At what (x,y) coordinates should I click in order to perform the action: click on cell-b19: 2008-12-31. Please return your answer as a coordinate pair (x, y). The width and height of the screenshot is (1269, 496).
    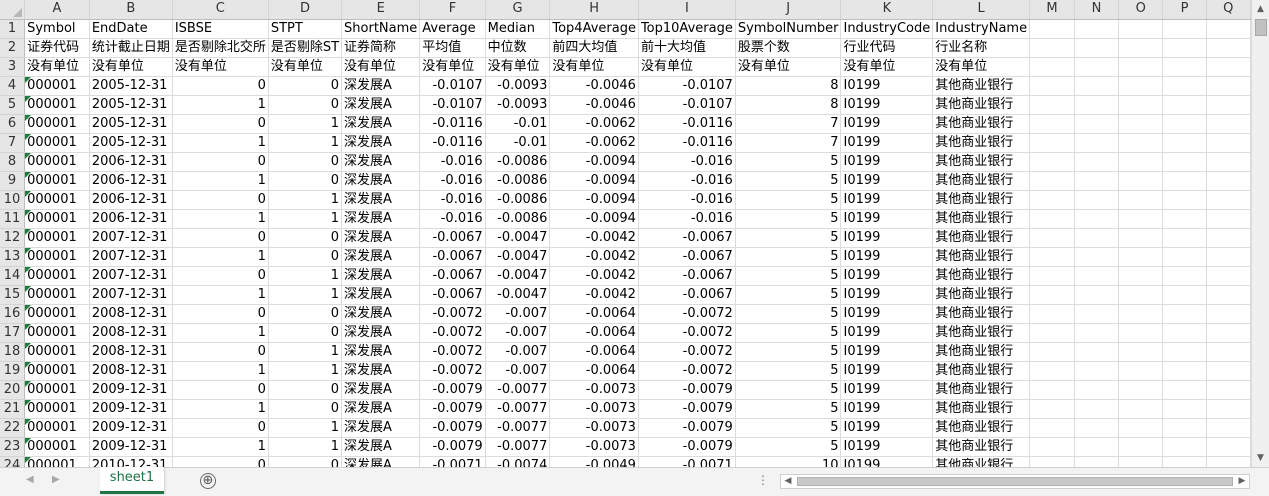
    Looking at the image, I should click on (131, 371).